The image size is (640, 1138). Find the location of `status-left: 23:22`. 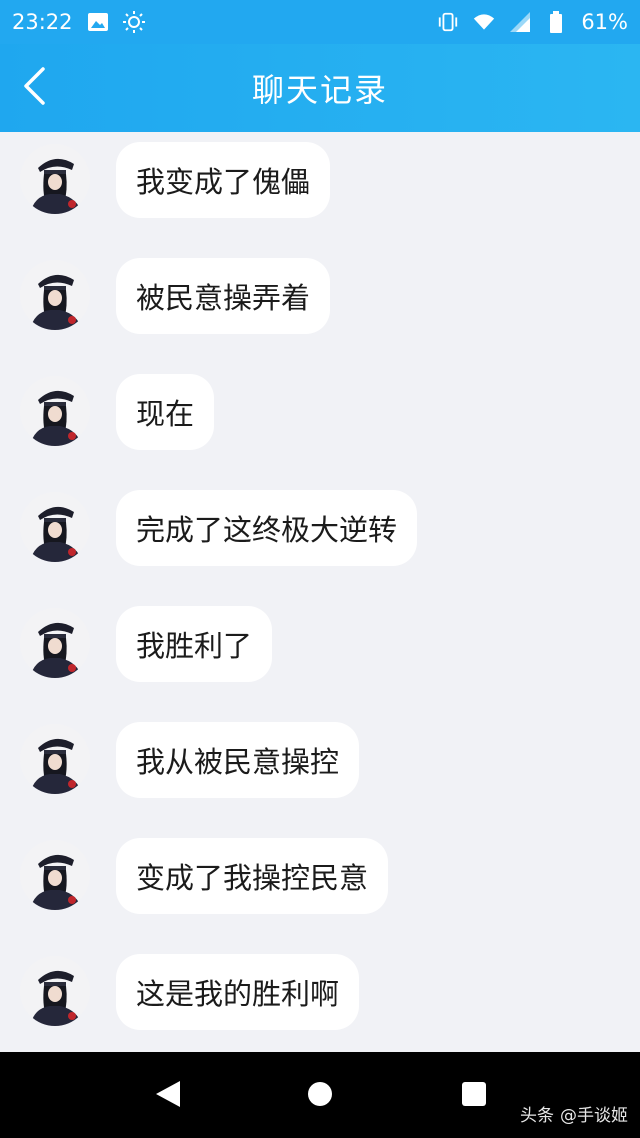

status-left: 23:22 is located at coordinates (78, 22).